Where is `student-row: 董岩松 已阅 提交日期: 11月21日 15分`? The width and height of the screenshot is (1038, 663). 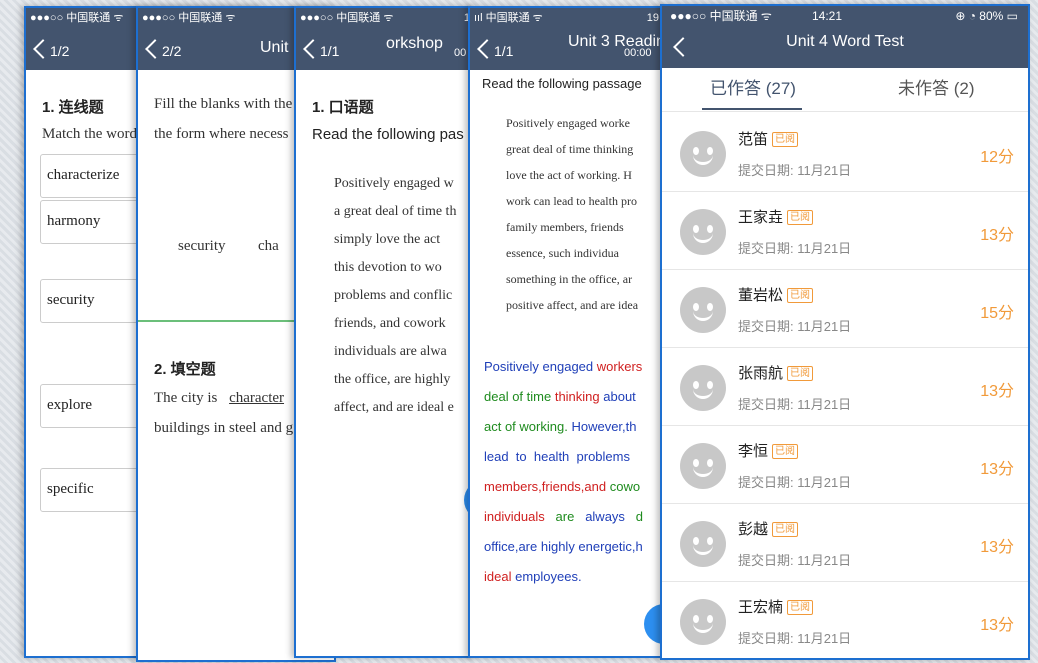
student-row: 董岩松 已阅 提交日期: 11月21日 15分 is located at coordinates (845, 309).